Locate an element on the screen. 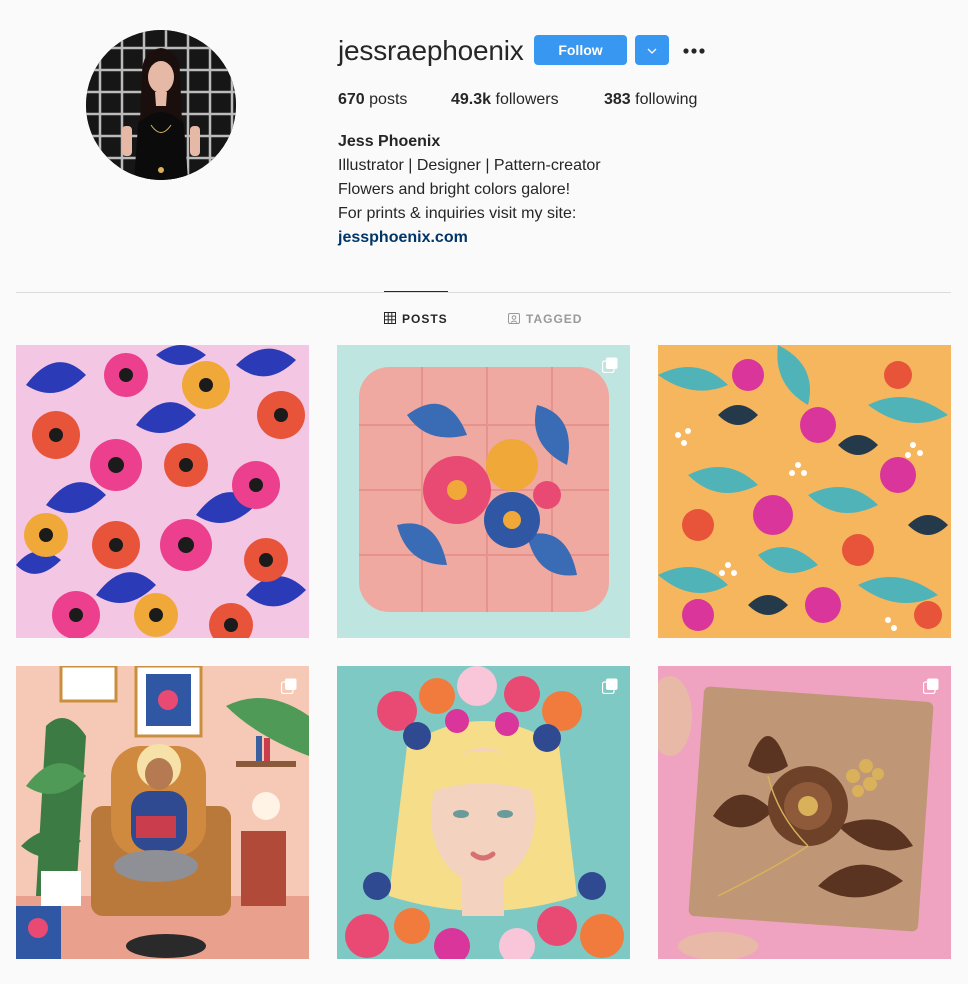 The width and height of the screenshot is (968, 984). tab-tagged: TAGGED is located at coordinates (545, 319).